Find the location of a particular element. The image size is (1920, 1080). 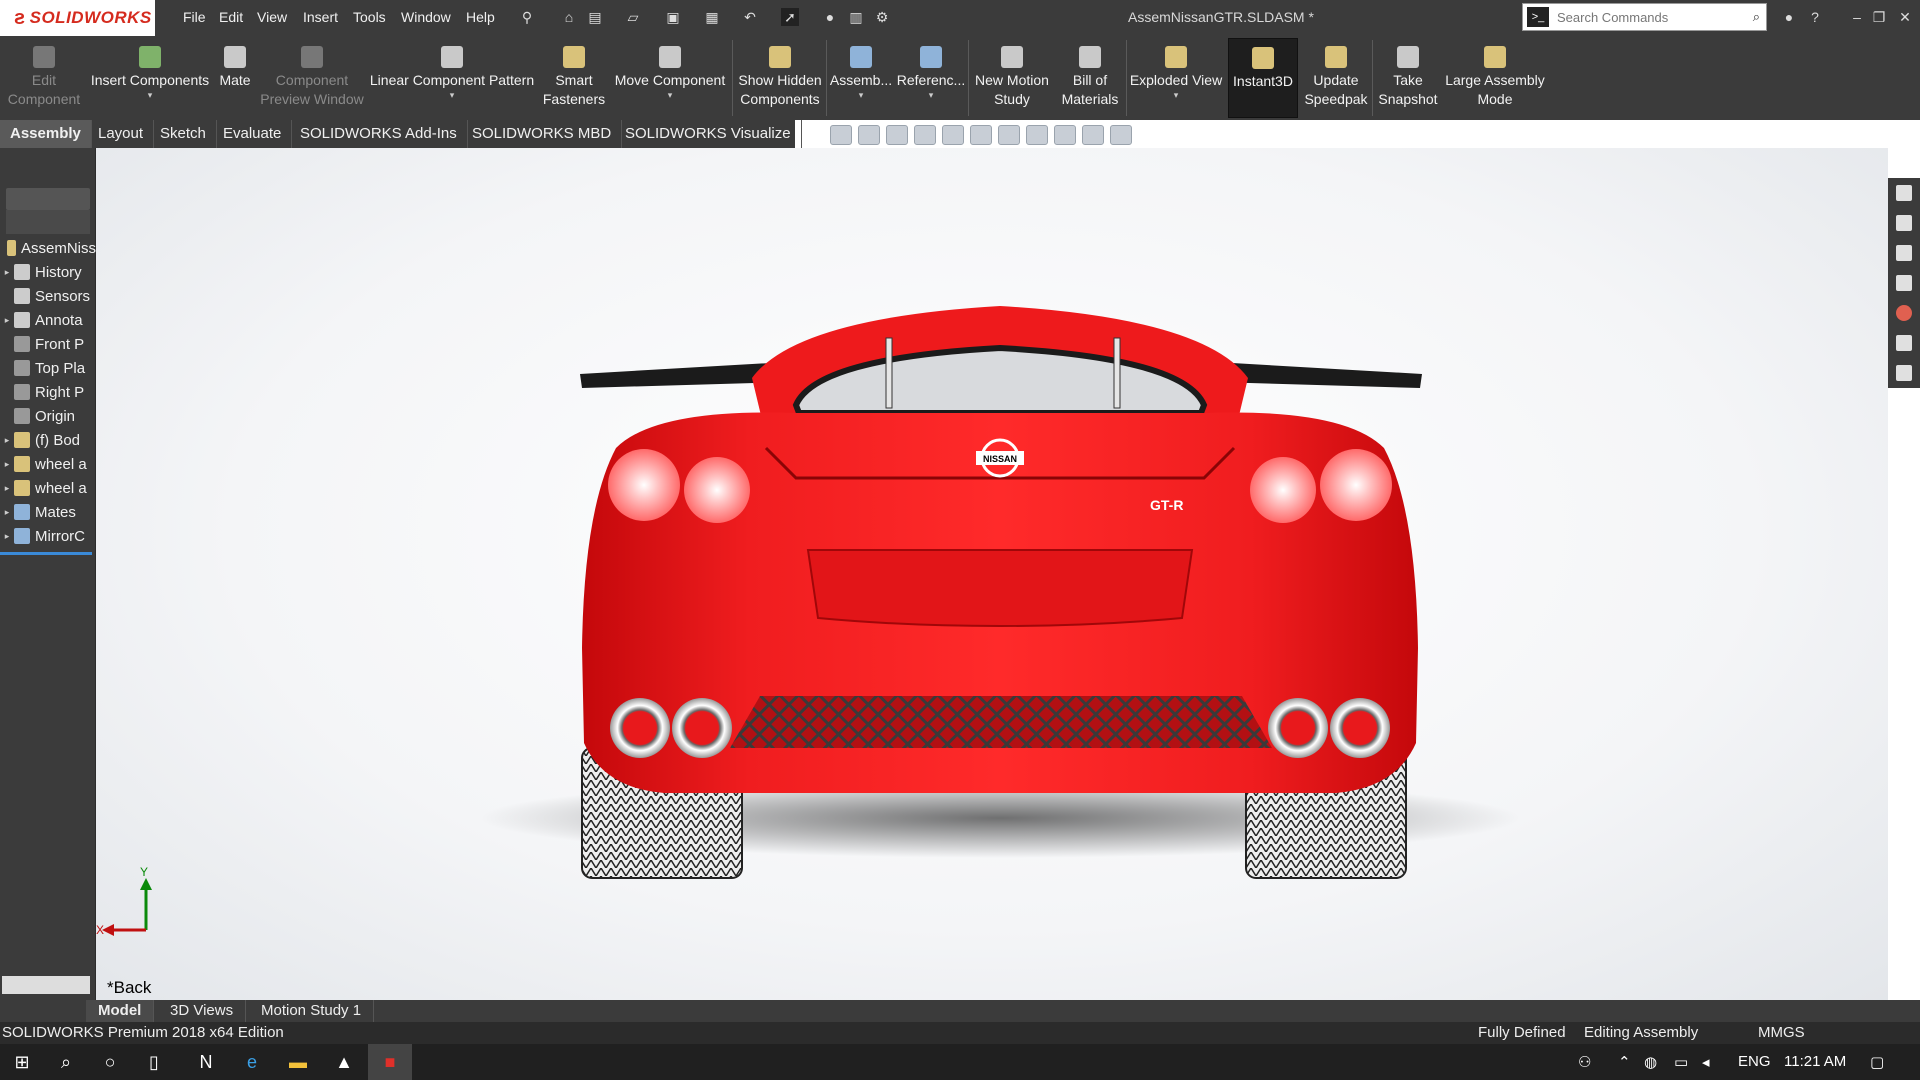

rebuild-icon: ● is located at coordinates (830, 17).